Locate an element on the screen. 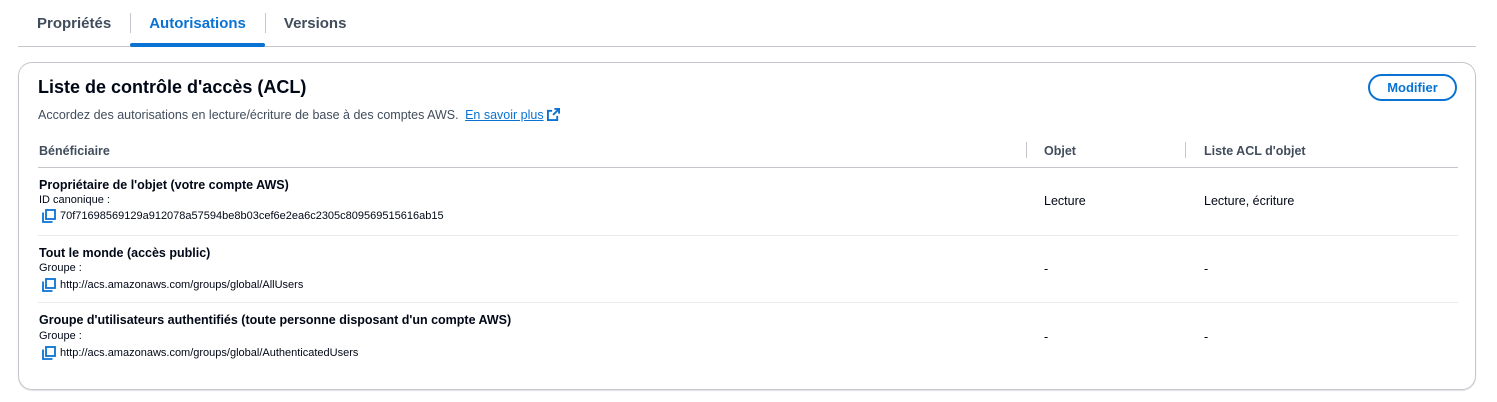 The image size is (1497, 402). tab-bar: Propriétés Autorisations Versions is located at coordinates (747, 23).